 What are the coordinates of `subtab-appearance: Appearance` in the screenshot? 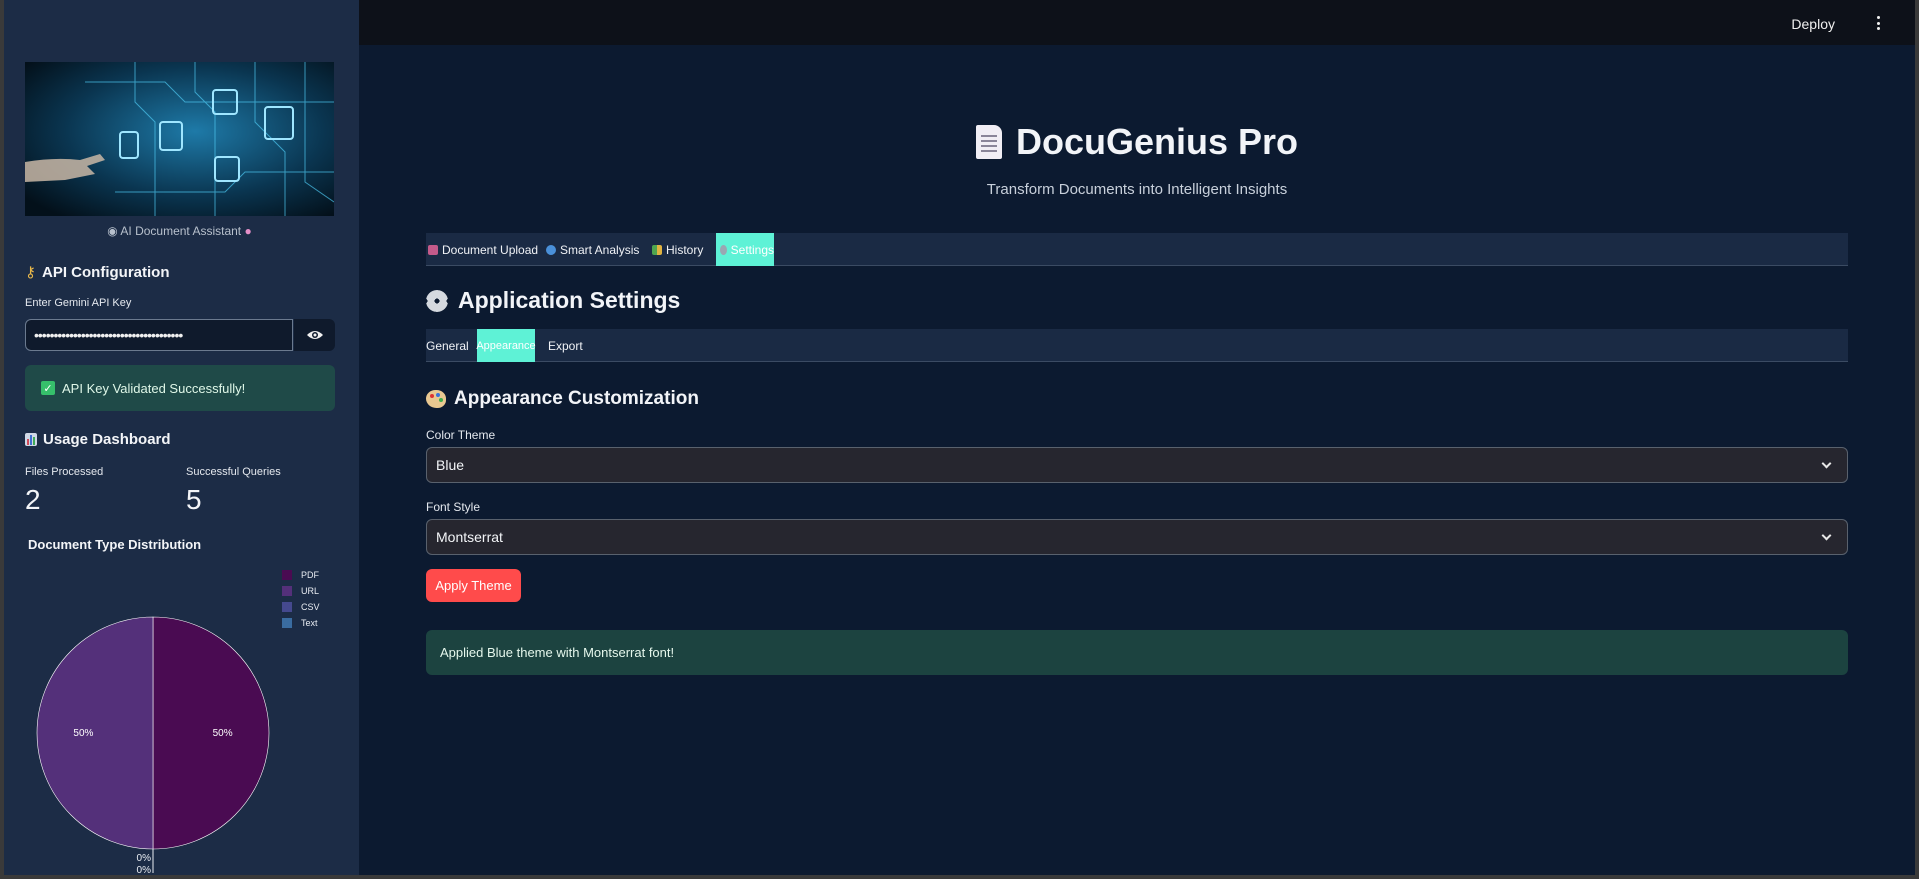 It's located at (506, 345).